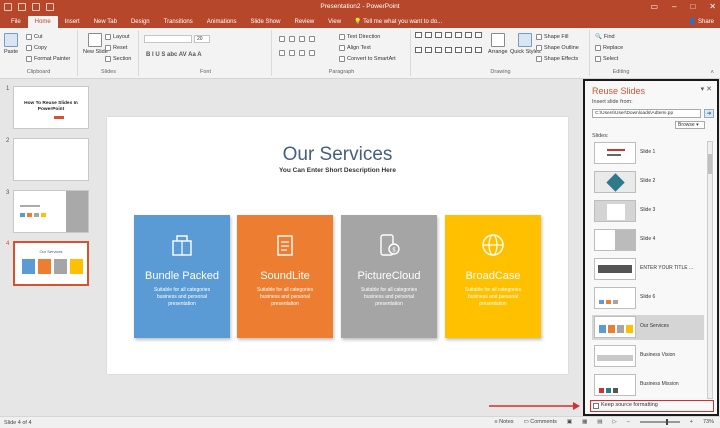  What do you see at coordinates (540, 422) in the screenshot?
I see `comments-button: ▭ Comments` at bounding box center [540, 422].